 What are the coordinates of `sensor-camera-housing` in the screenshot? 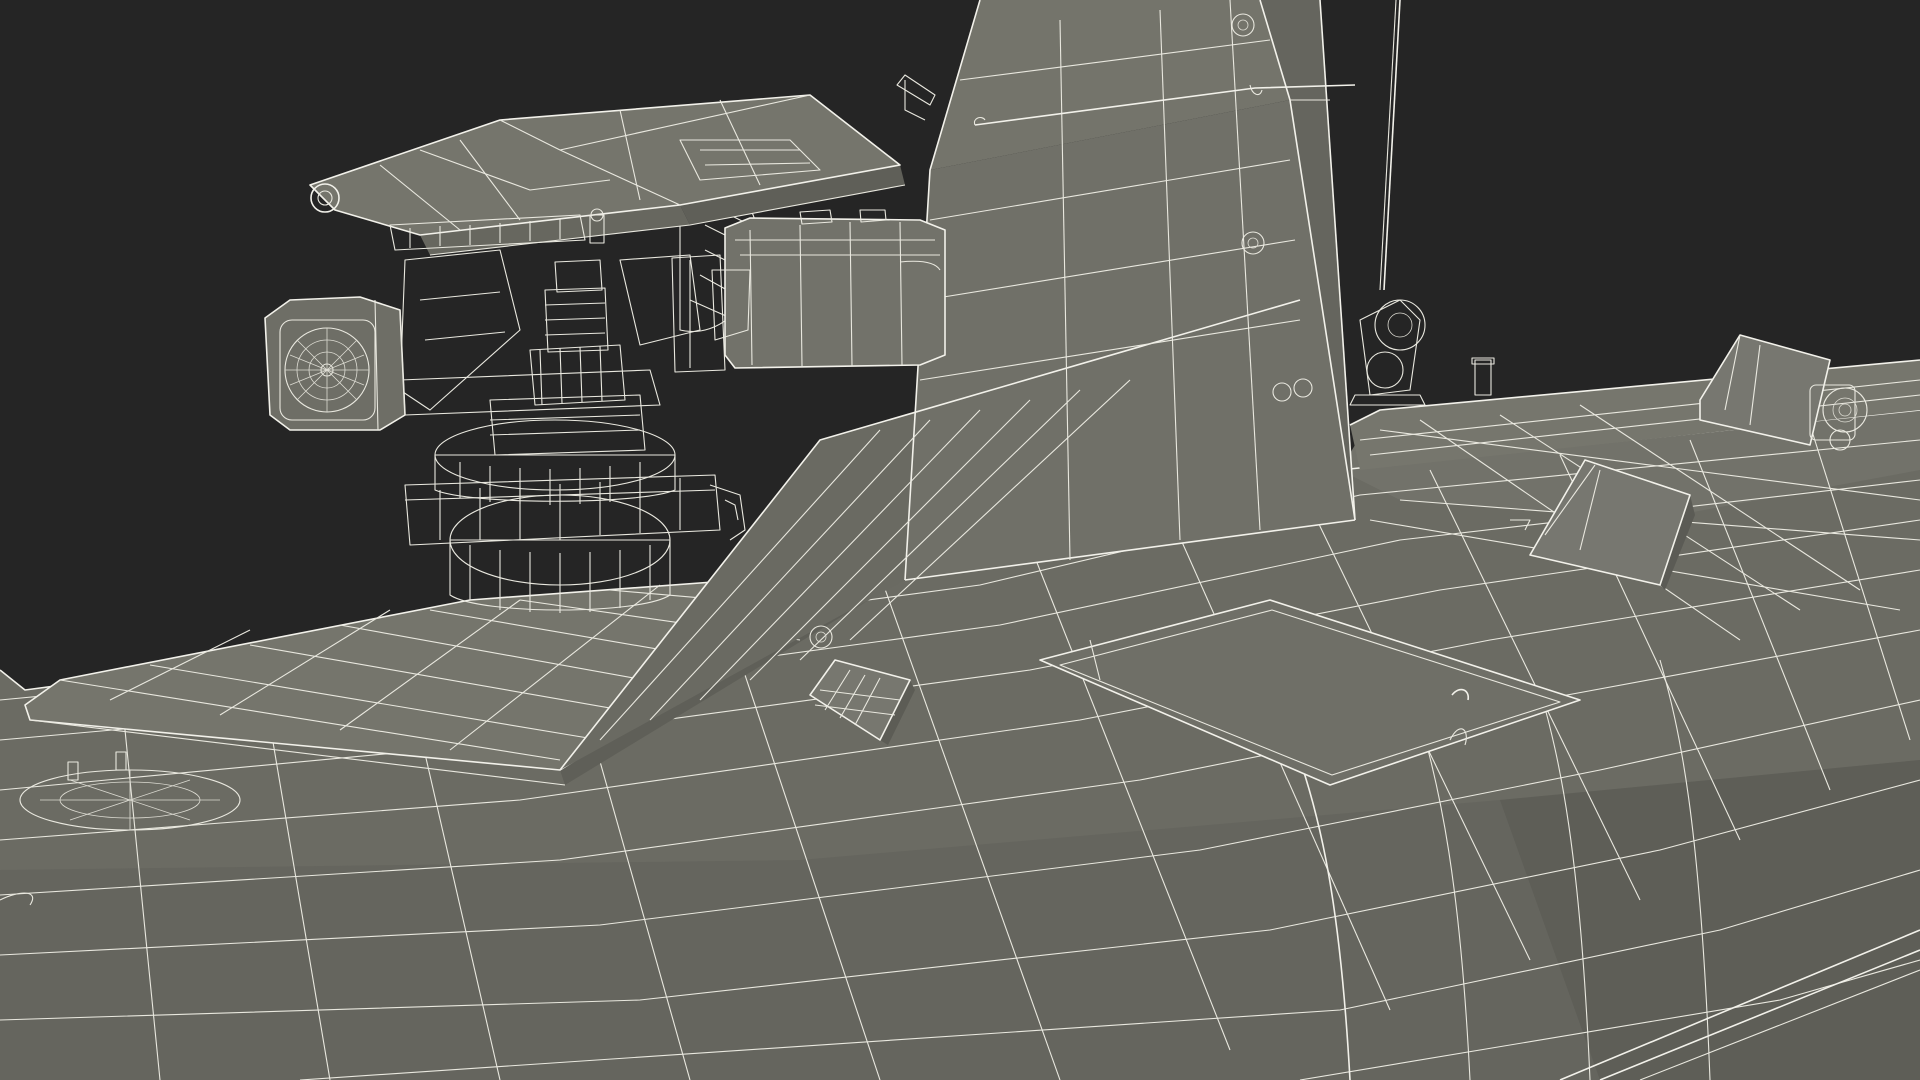 It's located at (335, 363).